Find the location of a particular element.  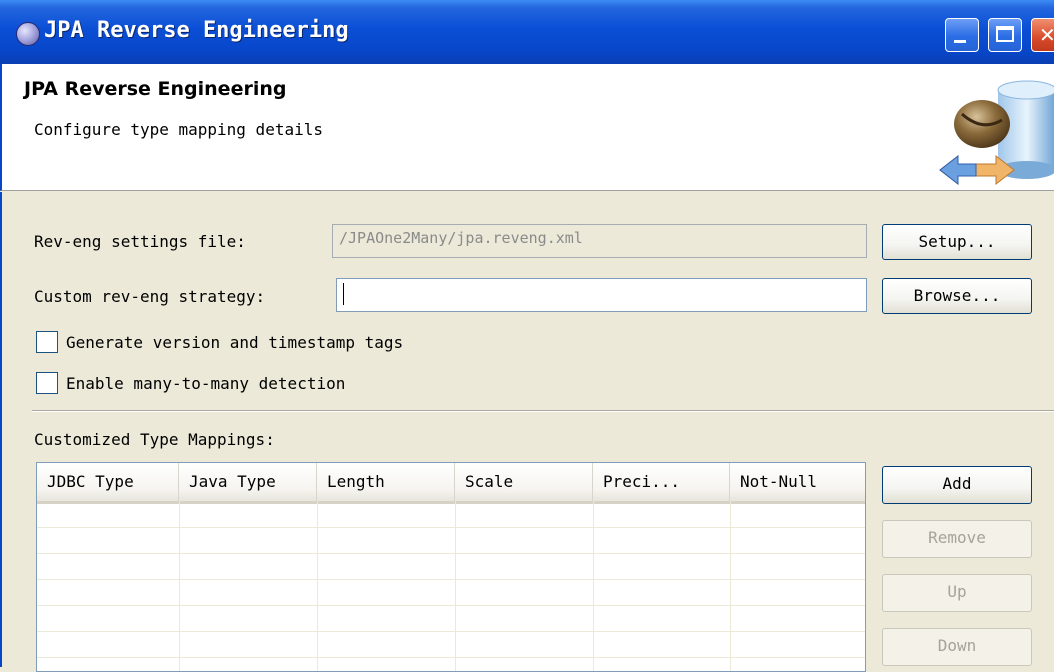

type-mappings-label: Customized Type Mappings: is located at coordinates (154, 439).